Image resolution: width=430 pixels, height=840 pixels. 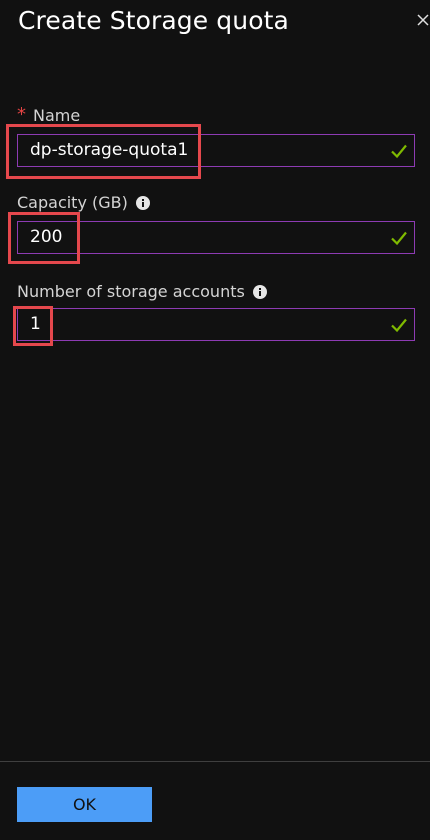 What do you see at coordinates (216, 324) in the screenshot?
I see `storage-accounts-input: 1` at bounding box center [216, 324].